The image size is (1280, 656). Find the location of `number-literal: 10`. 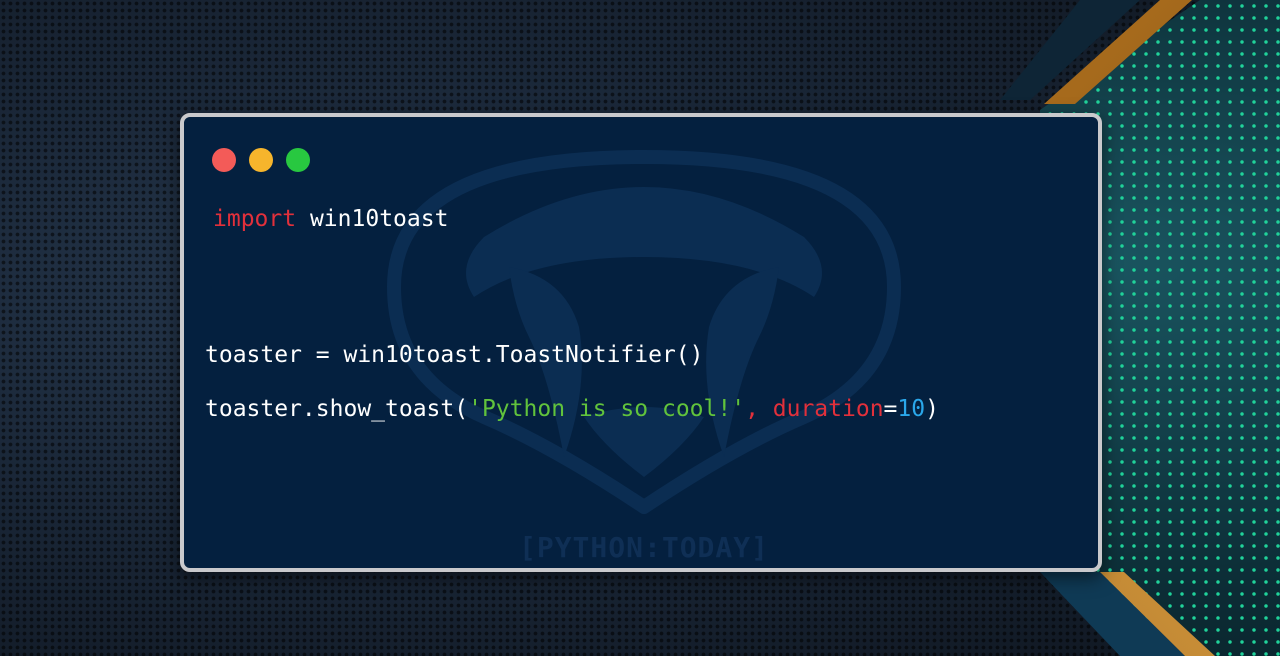

number-literal: 10 is located at coordinates (911, 409).